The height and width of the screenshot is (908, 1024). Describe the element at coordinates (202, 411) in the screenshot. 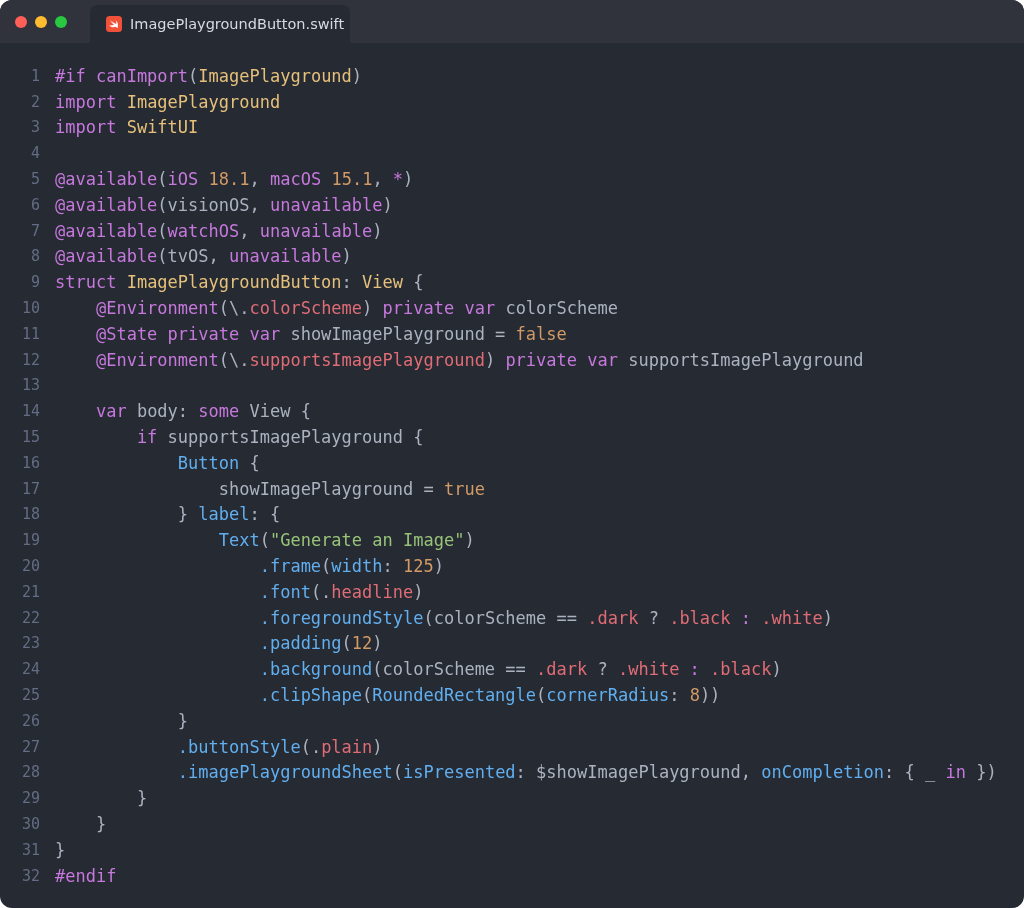

I see `code-line: var body: some View {` at that location.